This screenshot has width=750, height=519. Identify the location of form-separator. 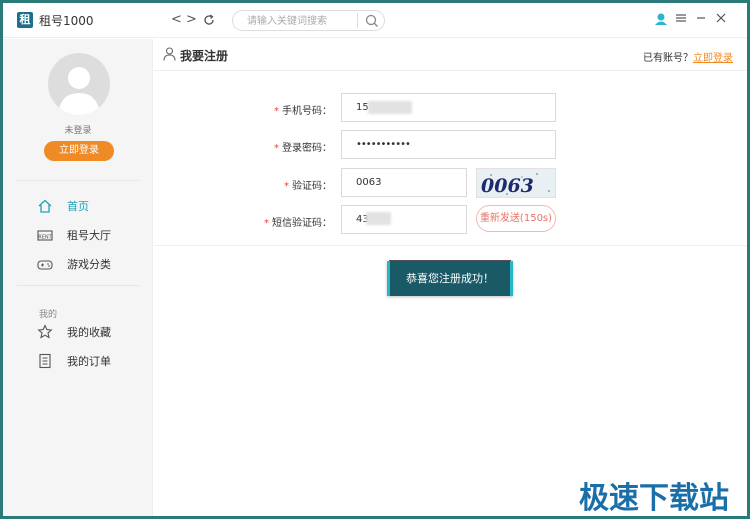
(450, 245).